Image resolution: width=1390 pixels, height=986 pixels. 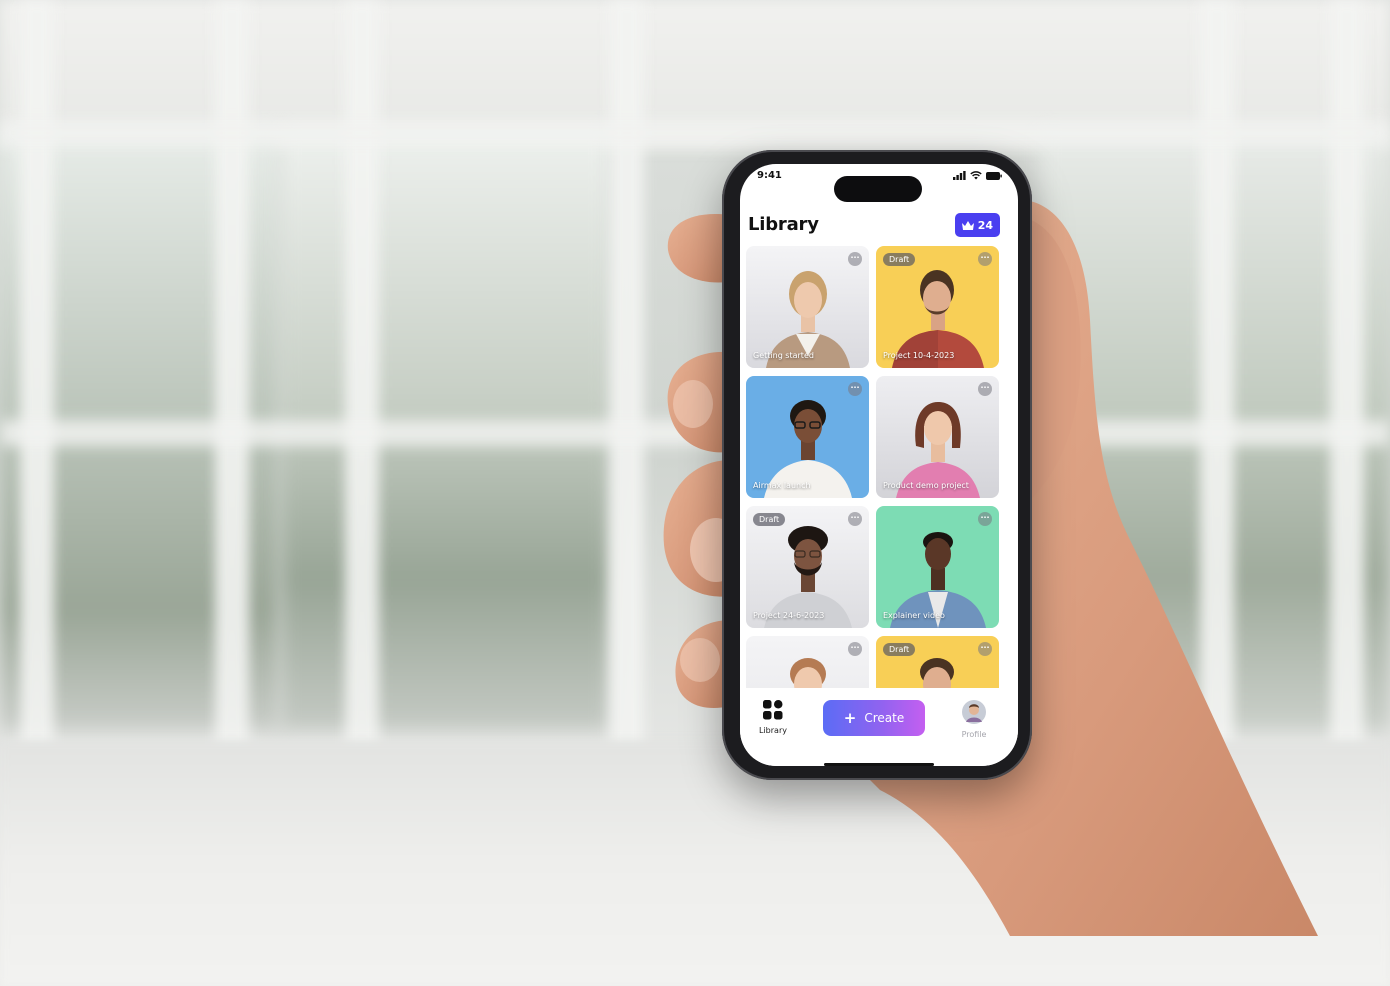 I want to click on project-card-airmax-launch: ··· Airmax launch, so click(x=807, y=437).